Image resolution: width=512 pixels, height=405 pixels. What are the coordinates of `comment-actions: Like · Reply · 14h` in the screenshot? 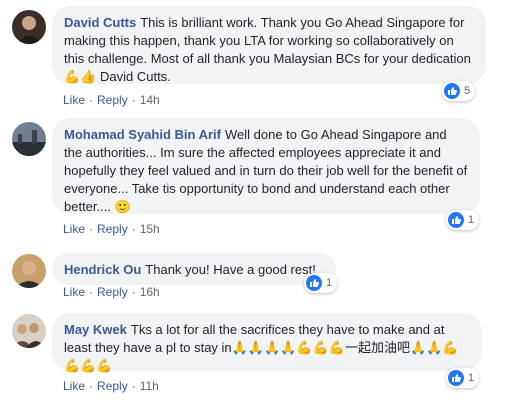 It's located at (111, 100).